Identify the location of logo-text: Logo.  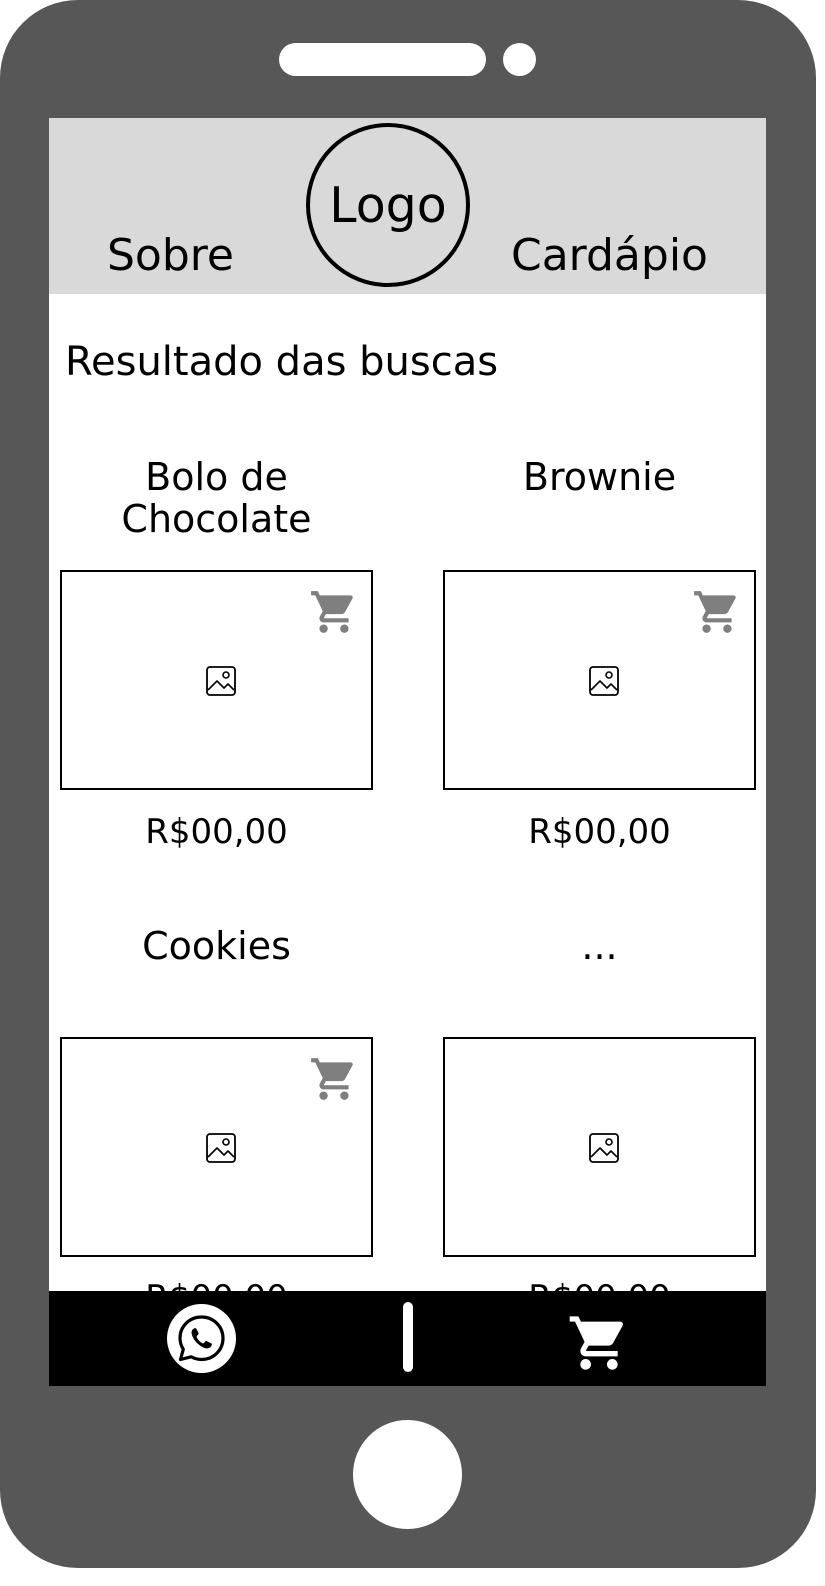
(388, 205).